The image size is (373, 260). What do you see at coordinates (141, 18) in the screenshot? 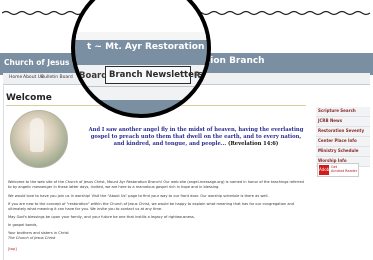
I see `zoom-top-area` at bounding box center [141, 18].